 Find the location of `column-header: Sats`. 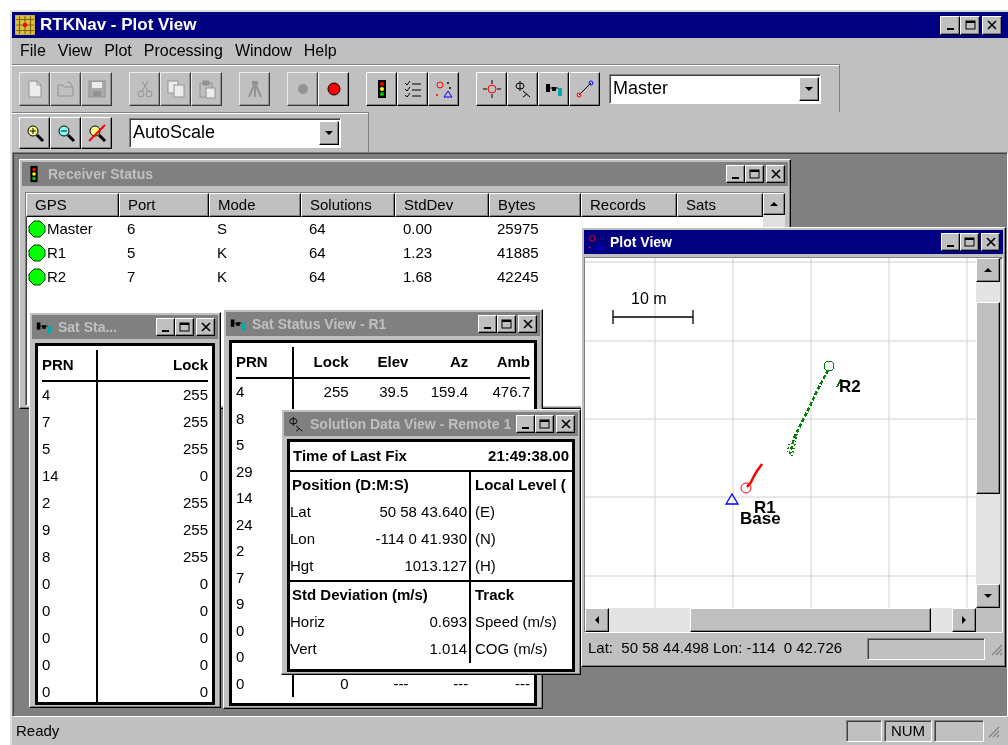

column-header: Sats is located at coordinates (720, 205).